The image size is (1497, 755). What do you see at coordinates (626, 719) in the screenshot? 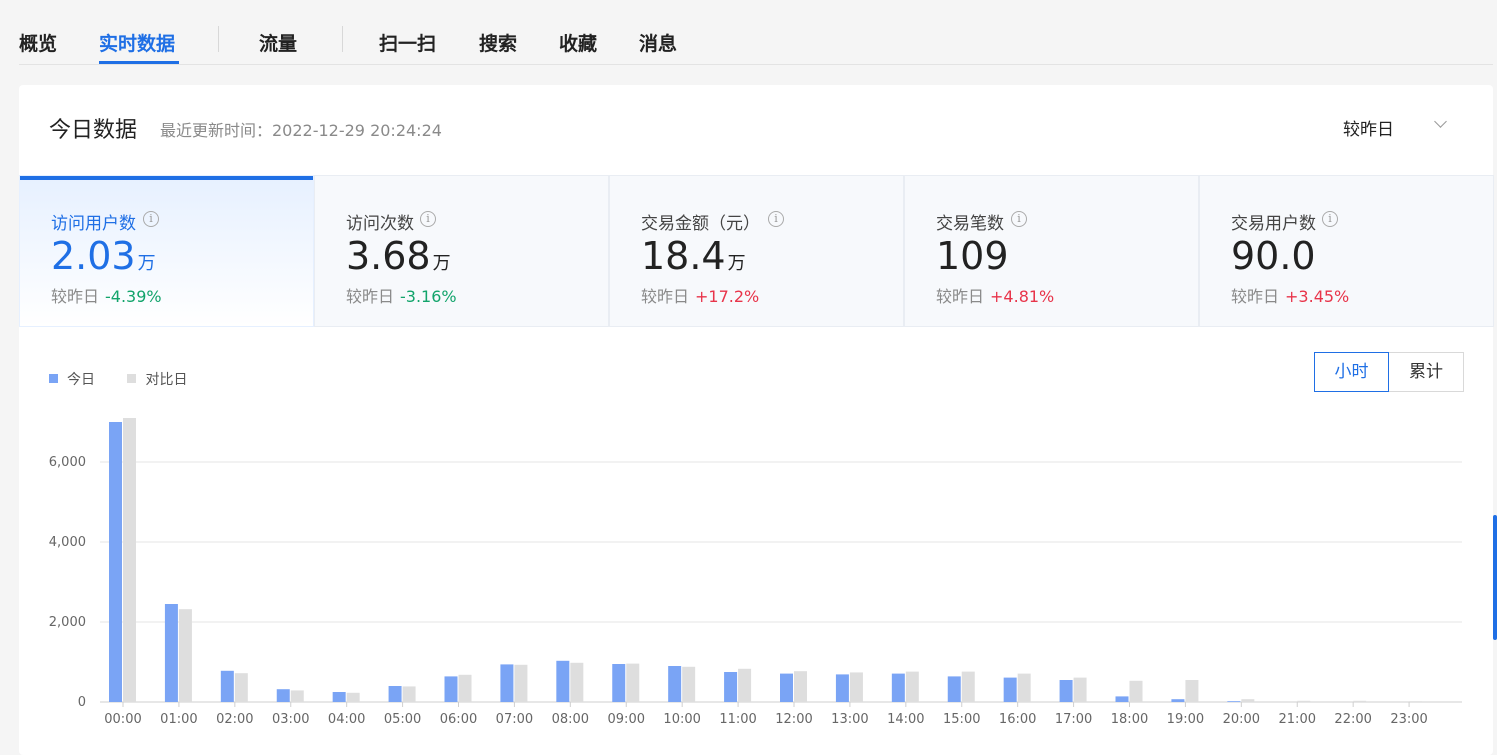
I see `x-tick-label: 09:00` at bounding box center [626, 719].